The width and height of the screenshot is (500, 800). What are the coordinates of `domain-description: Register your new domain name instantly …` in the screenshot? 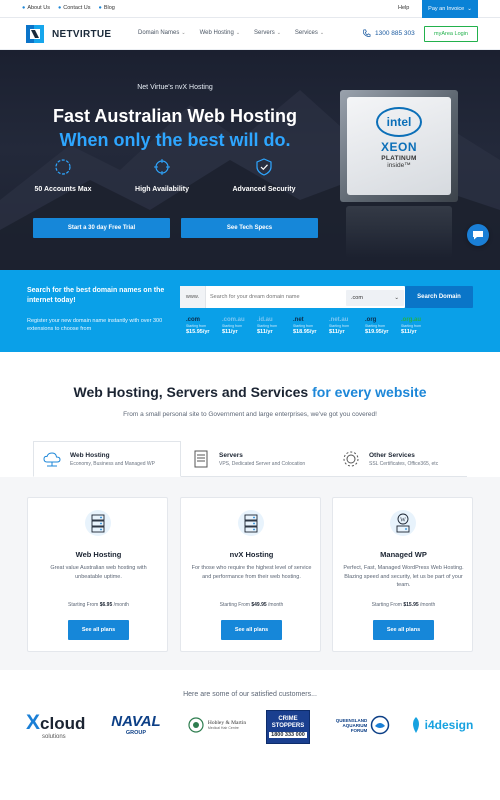 It's located at (95, 325).